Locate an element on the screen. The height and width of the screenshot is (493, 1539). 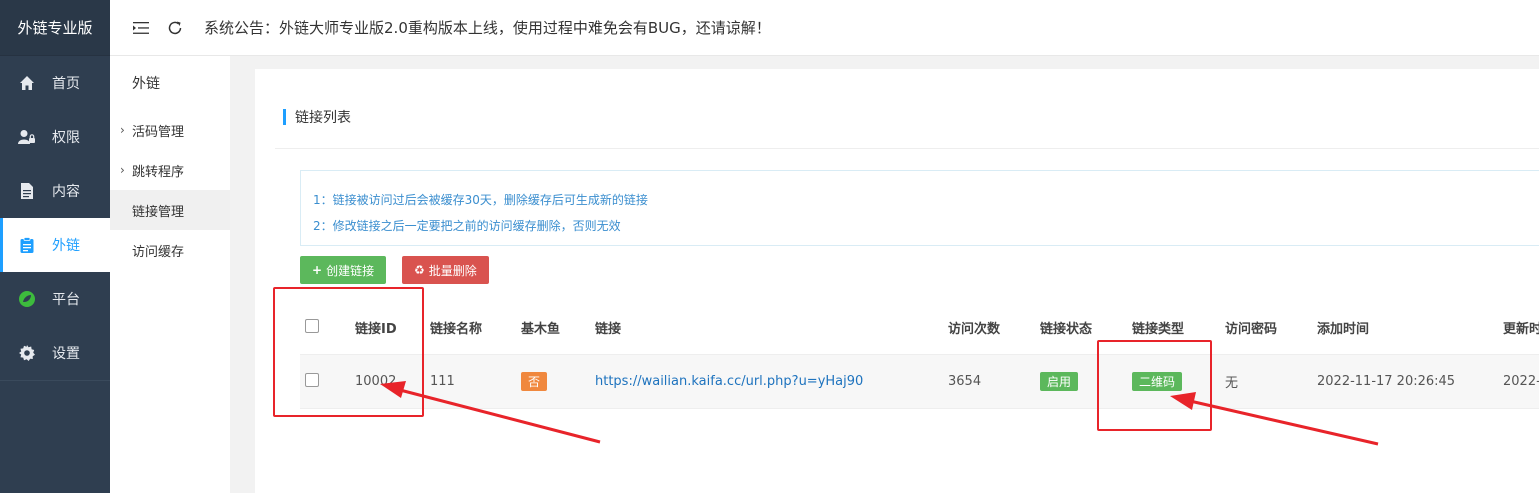
type-badge: 二维码 is located at coordinates (1157, 381).